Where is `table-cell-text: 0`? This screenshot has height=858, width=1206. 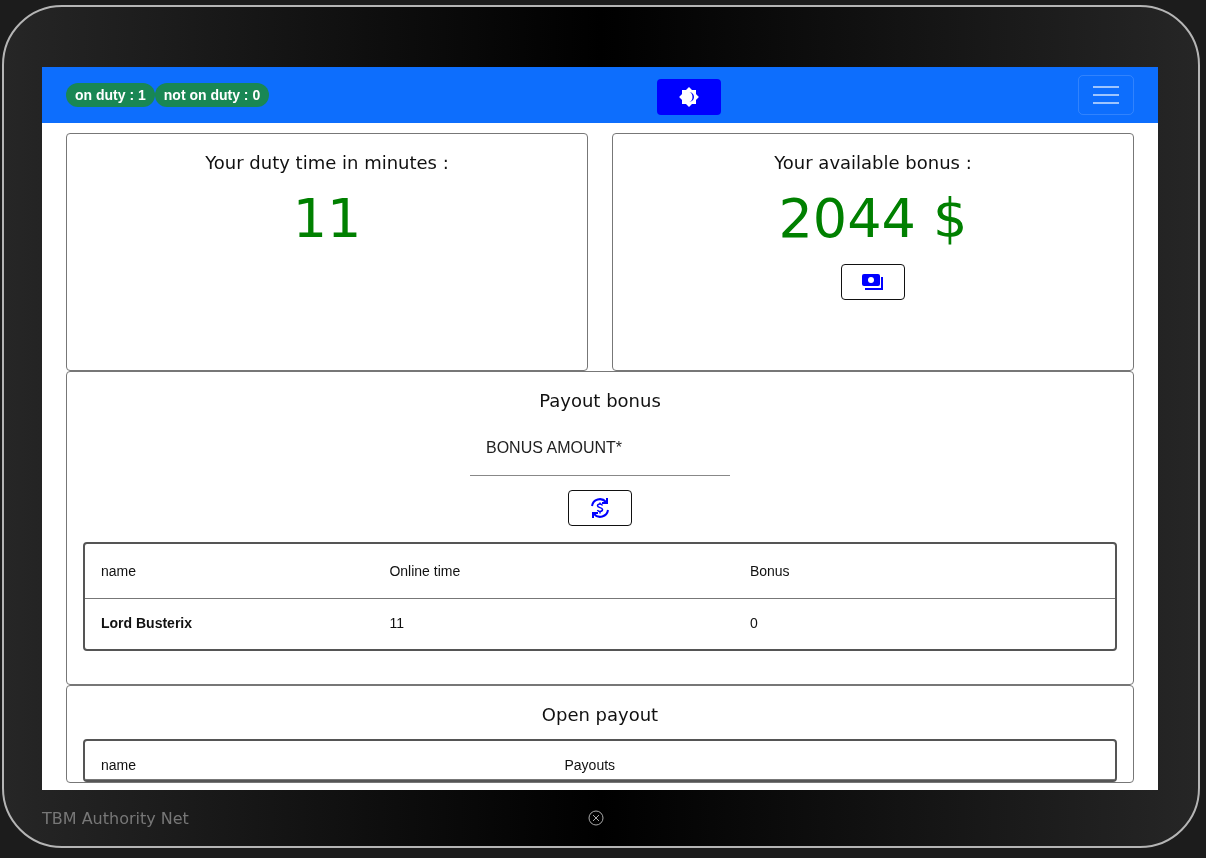 table-cell-text: 0 is located at coordinates (753, 623).